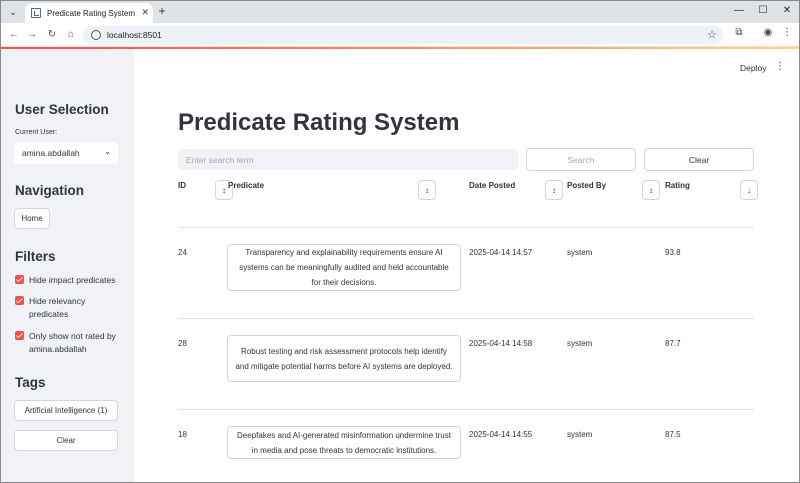 The image size is (800, 483). I want to click on tab-title: Predicate Rating System, so click(91, 13).